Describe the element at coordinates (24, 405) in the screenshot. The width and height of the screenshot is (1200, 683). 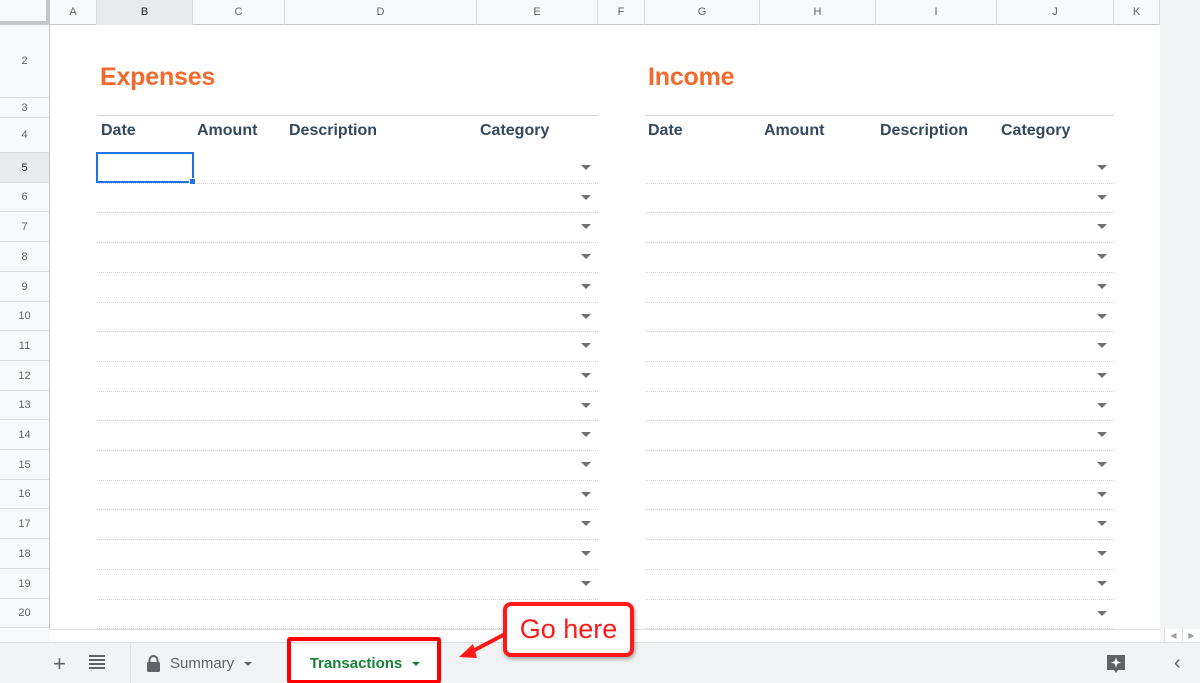
I see `row-header-13: 13` at that location.